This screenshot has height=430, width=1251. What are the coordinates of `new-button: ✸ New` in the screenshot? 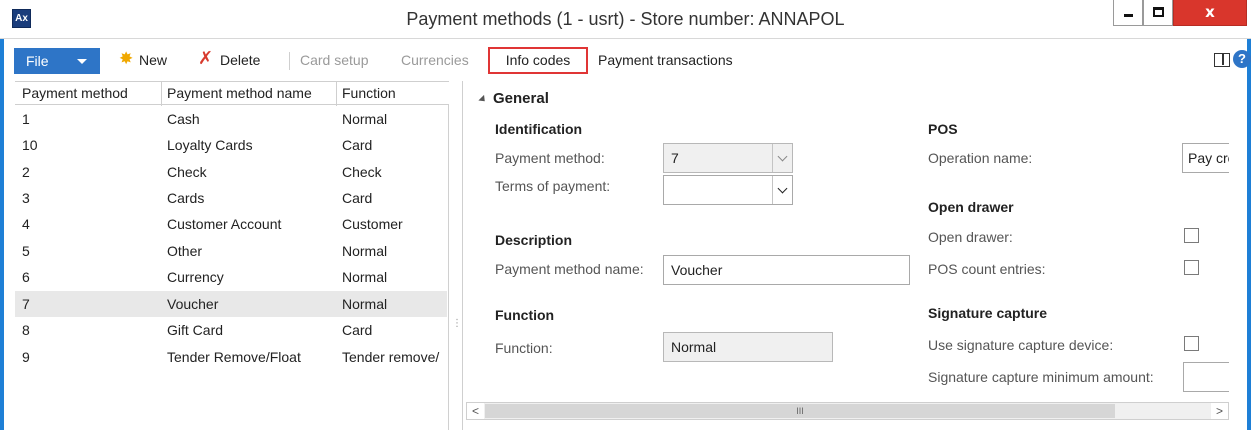 It's located at (149, 60).